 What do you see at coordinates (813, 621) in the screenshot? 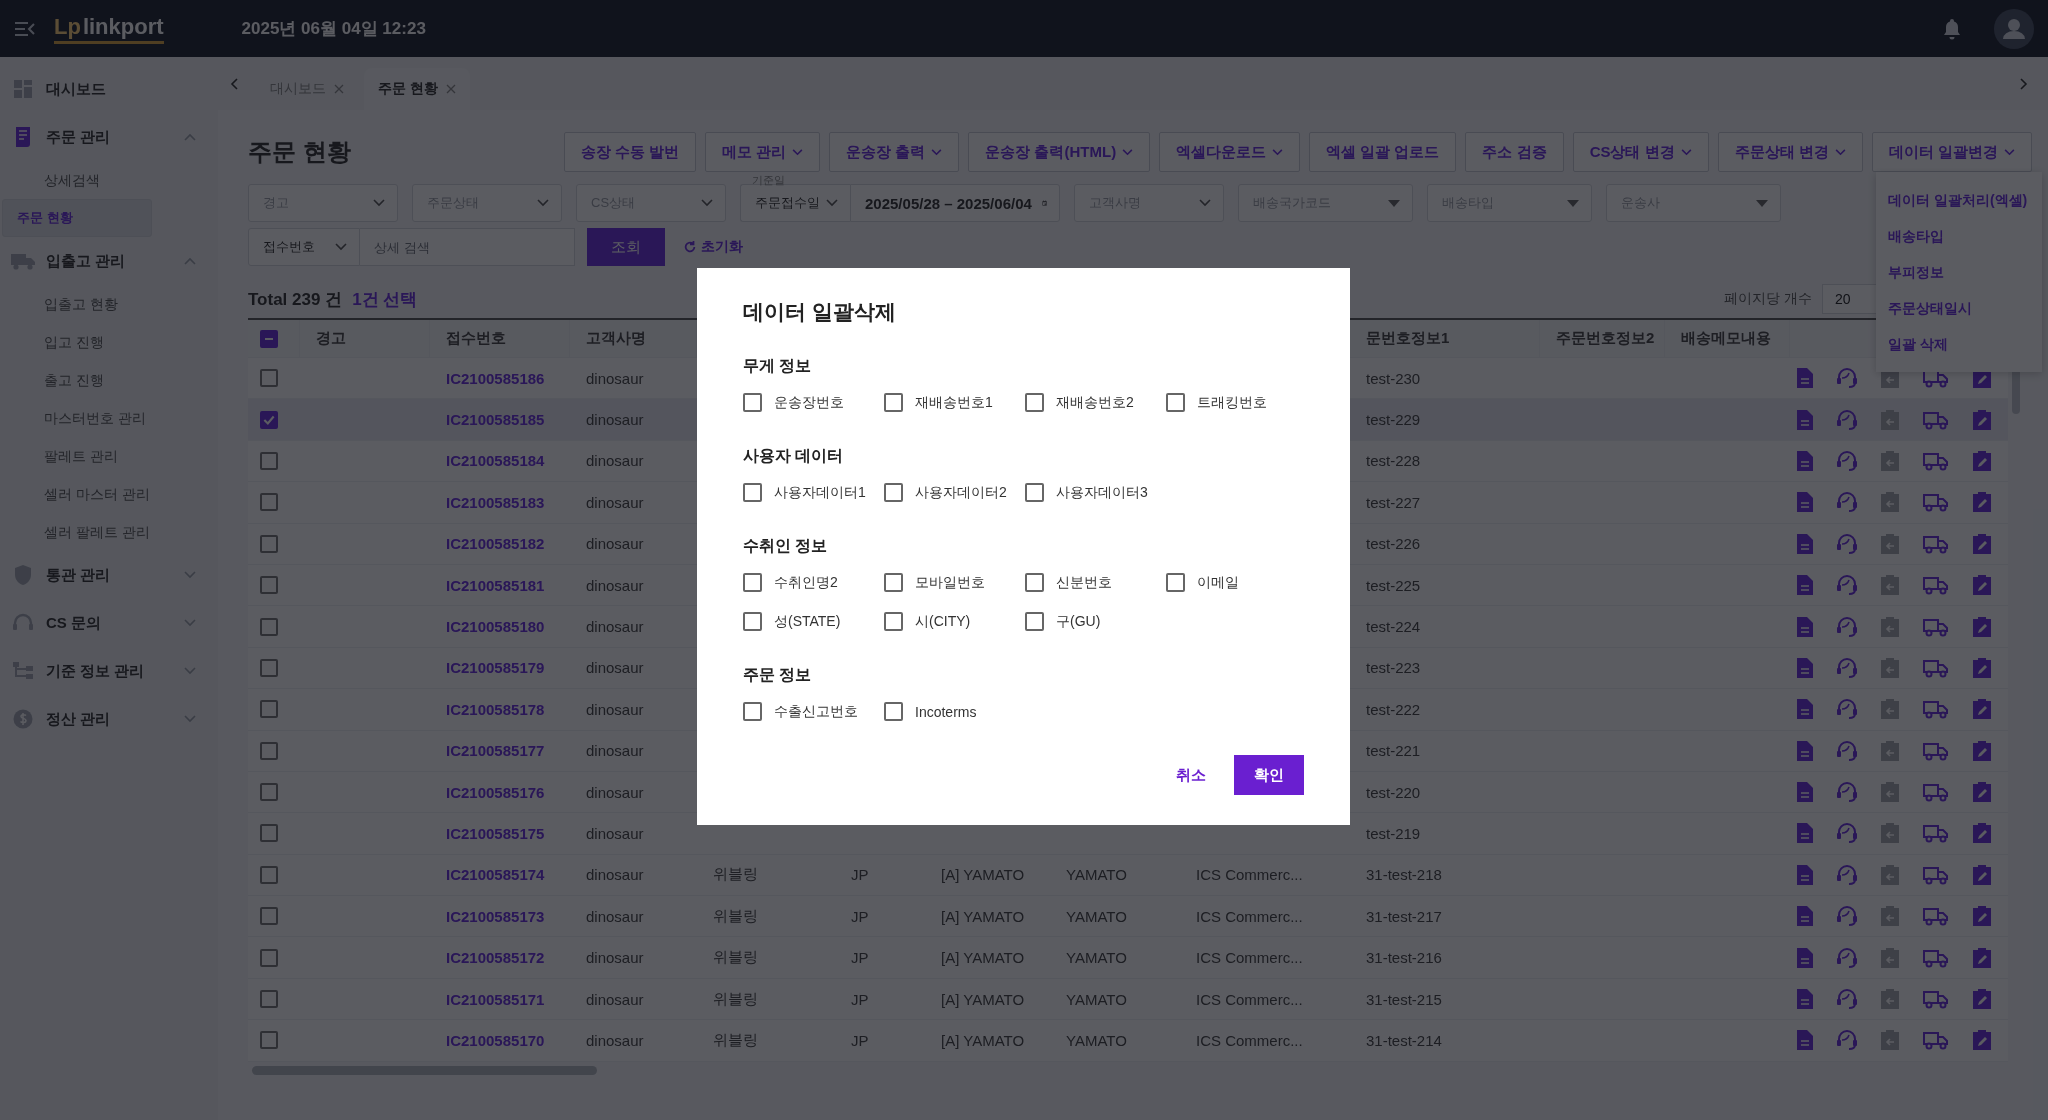
I see `checkbox-option: 성(STATE)` at bounding box center [813, 621].